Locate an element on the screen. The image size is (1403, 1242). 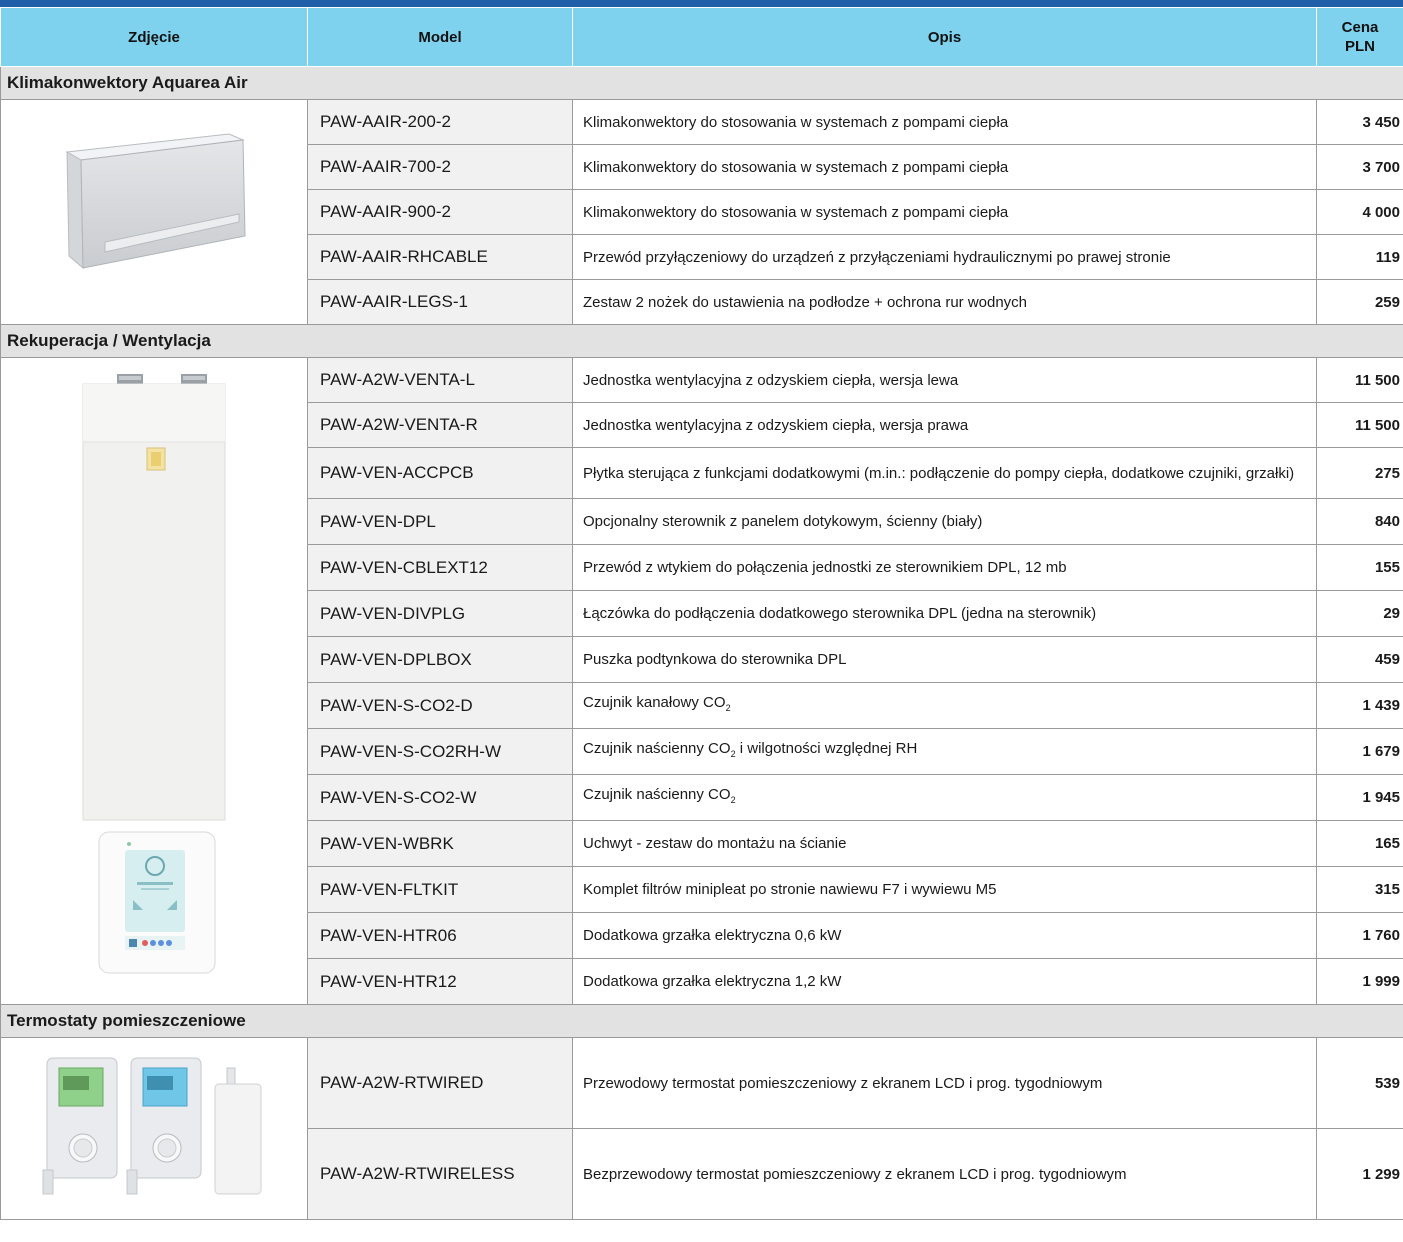
model-cell: PAW-VEN-WBRK is located at coordinates (440, 843).